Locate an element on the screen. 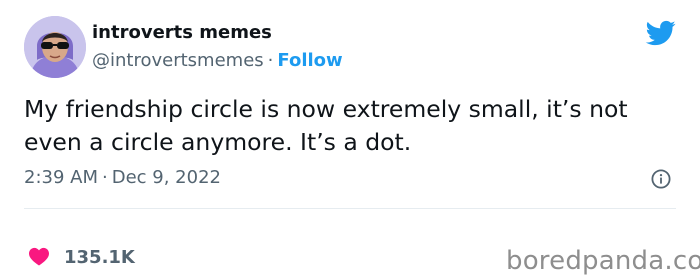 Image resolution: width=700 pixels, height=276 pixels. handle-row: @introvertsmemes · Follow is located at coordinates (217, 60).